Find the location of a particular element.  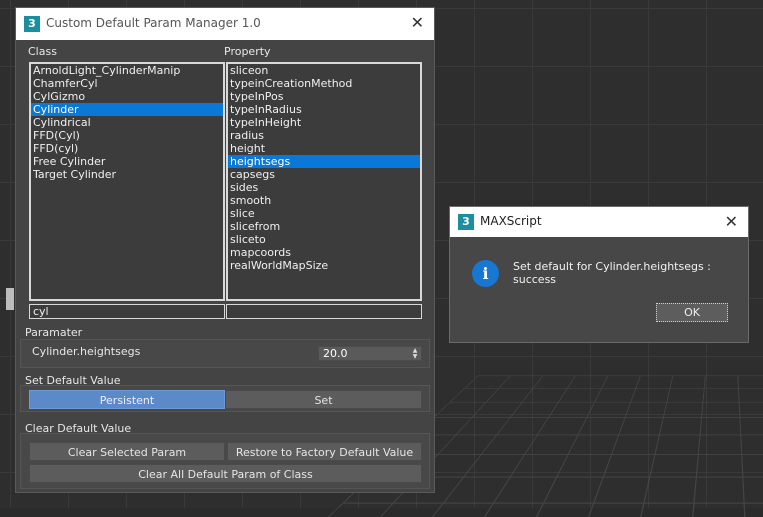

clear-all-default-param-button: Clear All Default Param of Class is located at coordinates (225, 473).